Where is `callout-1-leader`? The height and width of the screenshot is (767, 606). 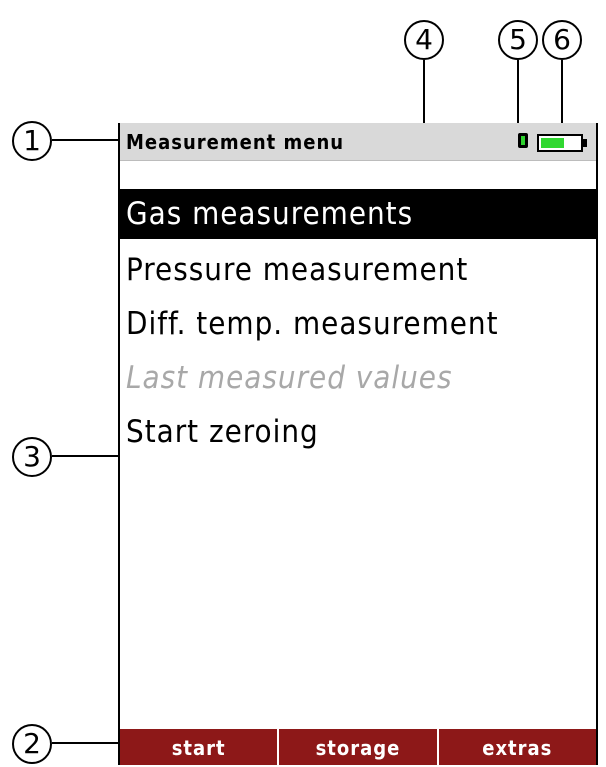 callout-1-leader is located at coordinates (85, 140).